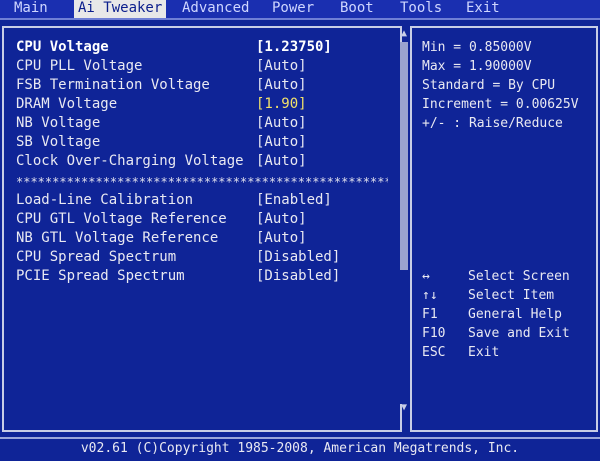 The width and height of the screenshot is (600, 461). I want to click on setting-label: SB Voltage, so click(58, 142).